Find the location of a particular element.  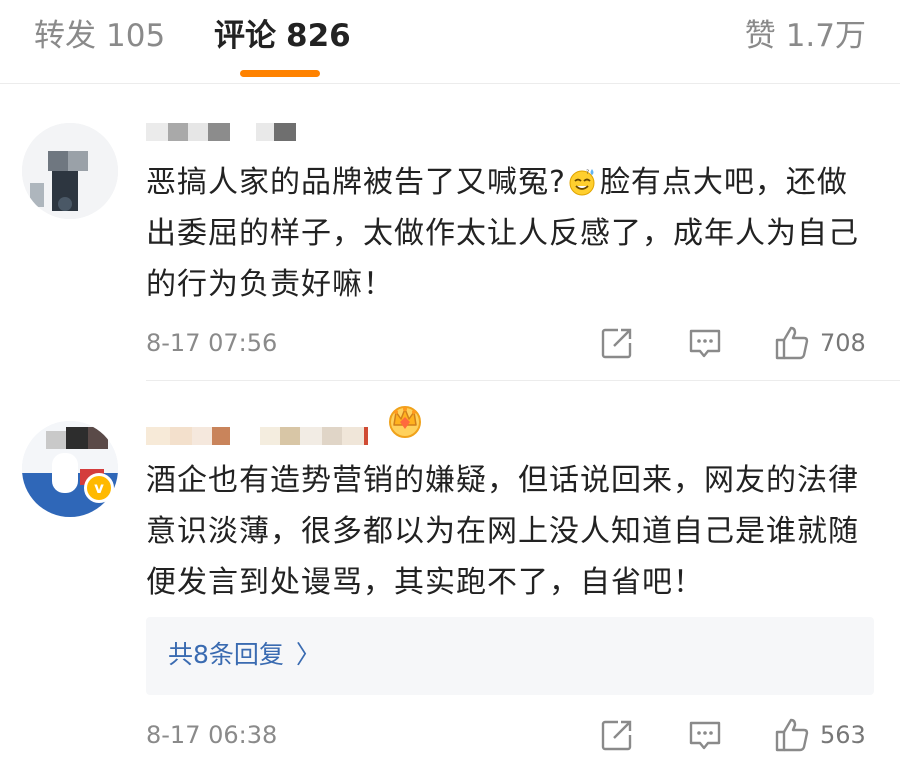

tab-repost-count: 105 is located at coordinates (136, 36).